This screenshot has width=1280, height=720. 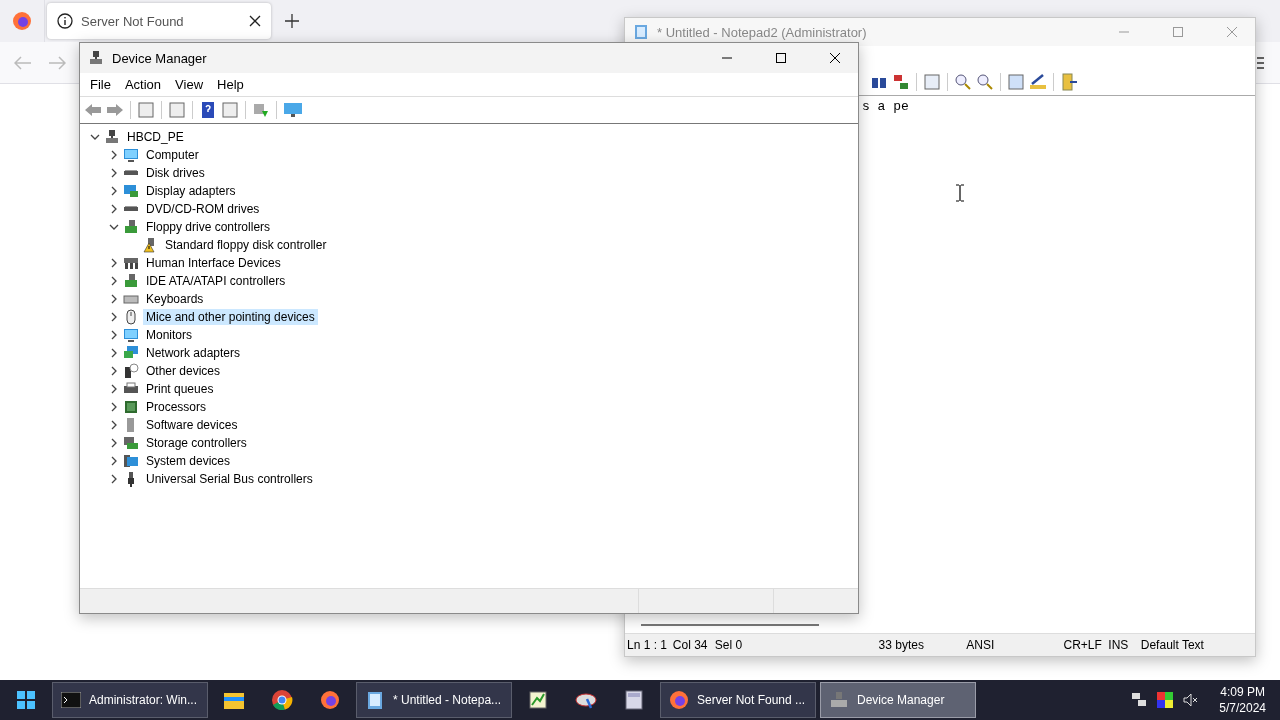 What do you see at coordinates (188, 461) in the screenshot?
I see `tree-item: System devices` at bounding box center [188, 461].